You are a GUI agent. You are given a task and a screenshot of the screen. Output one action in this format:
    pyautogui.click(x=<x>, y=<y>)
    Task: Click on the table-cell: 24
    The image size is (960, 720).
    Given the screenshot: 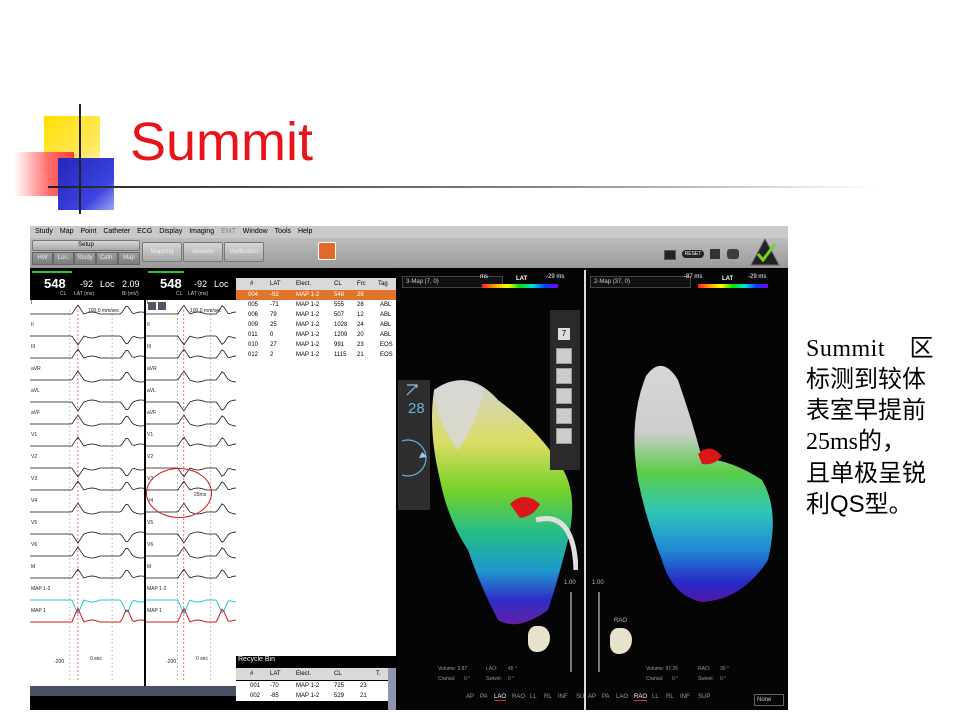 What is the action you would take?
    pyautogui.click(x=360, y=325)
    